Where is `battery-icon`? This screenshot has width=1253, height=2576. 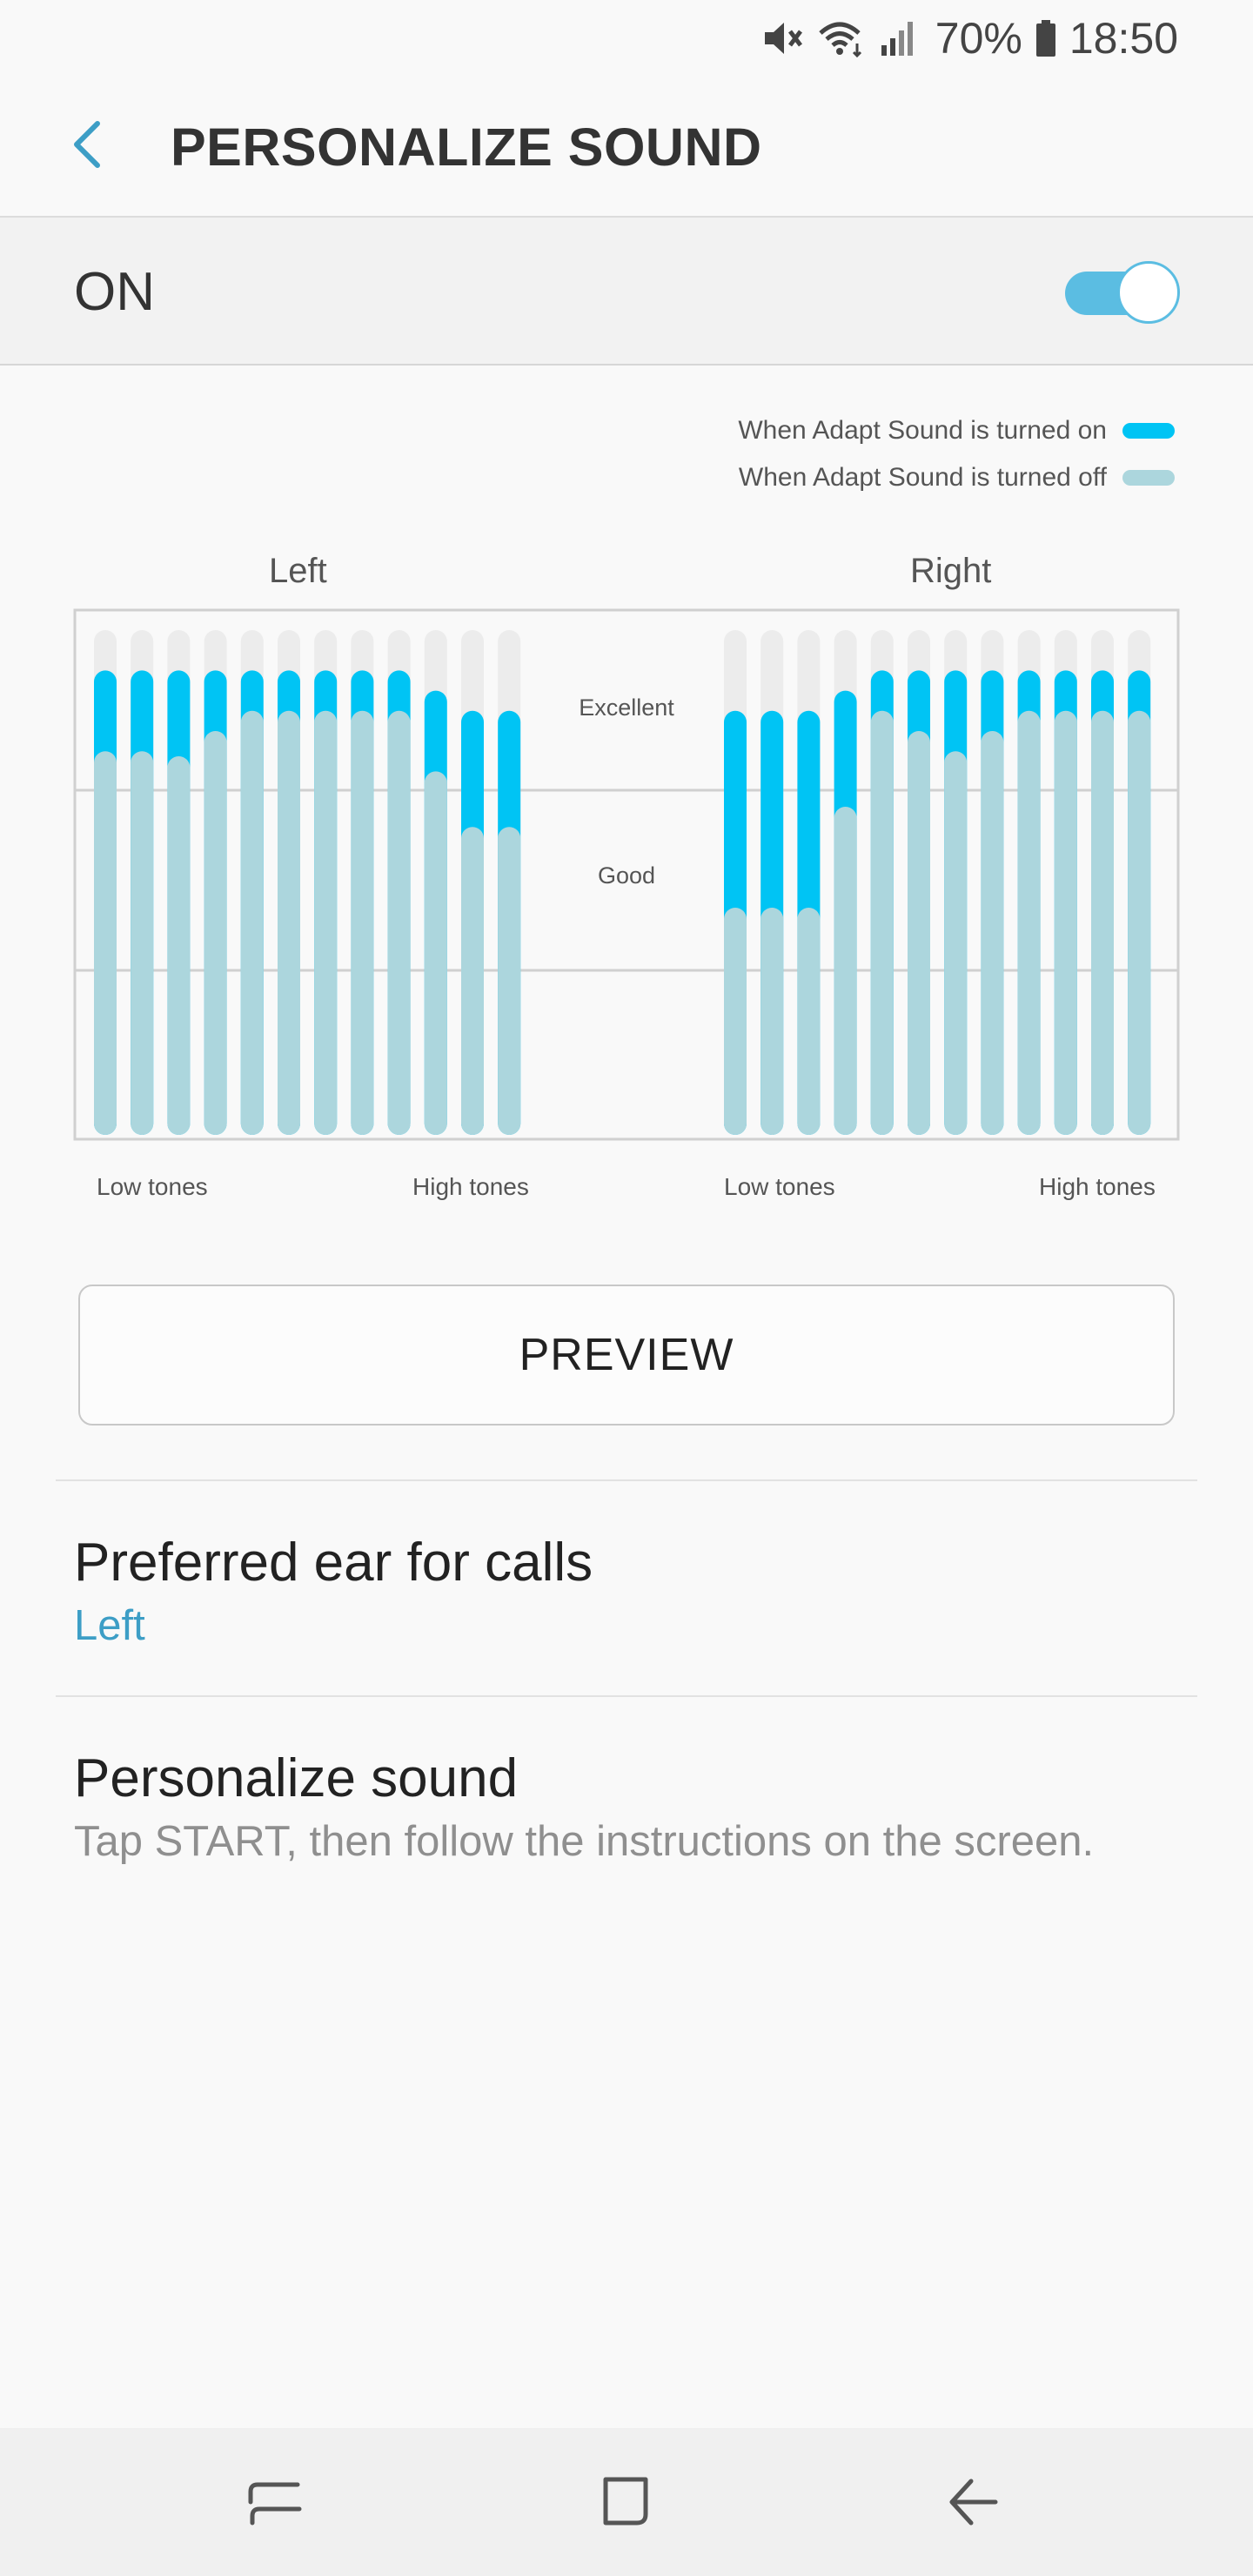
battery-icon is located at coordinates (1046, 38).